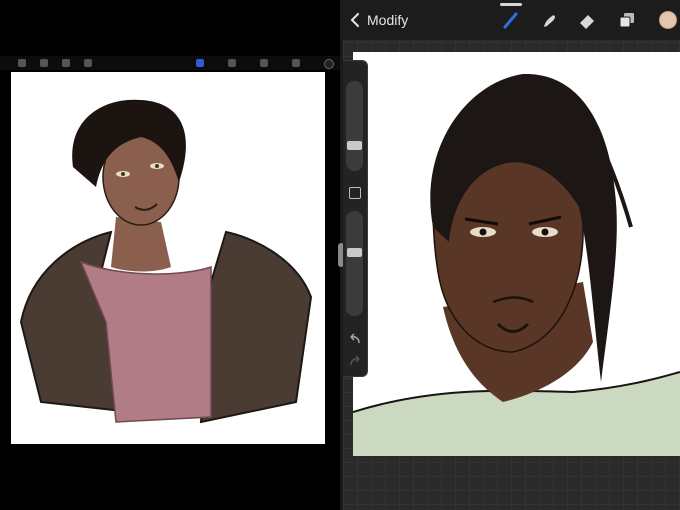 The image size is (680, 510). Describe the element at coordinates (511, 4) in the screenshot. I see `active-tool-indicator` at that location.